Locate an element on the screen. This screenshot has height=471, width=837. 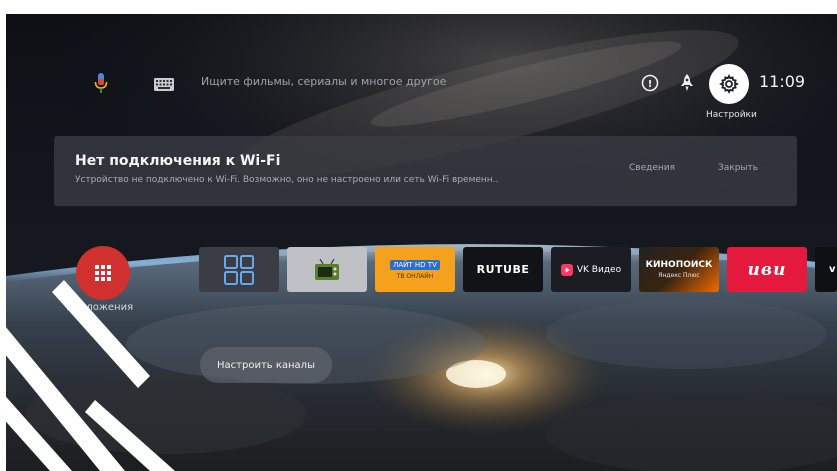
app-tile-kinopoisk: КИНОПОИСК Яндекс Плюс is located at coordinates (679, 269).